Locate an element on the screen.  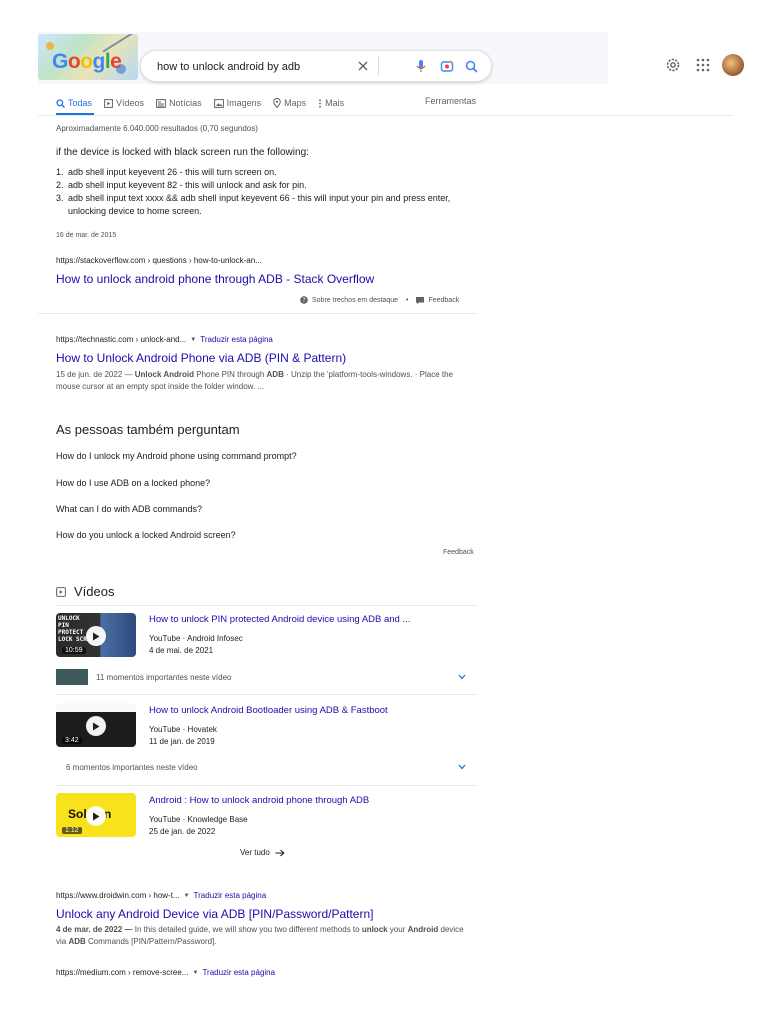
video-icon is located at coordinates (108, 103).